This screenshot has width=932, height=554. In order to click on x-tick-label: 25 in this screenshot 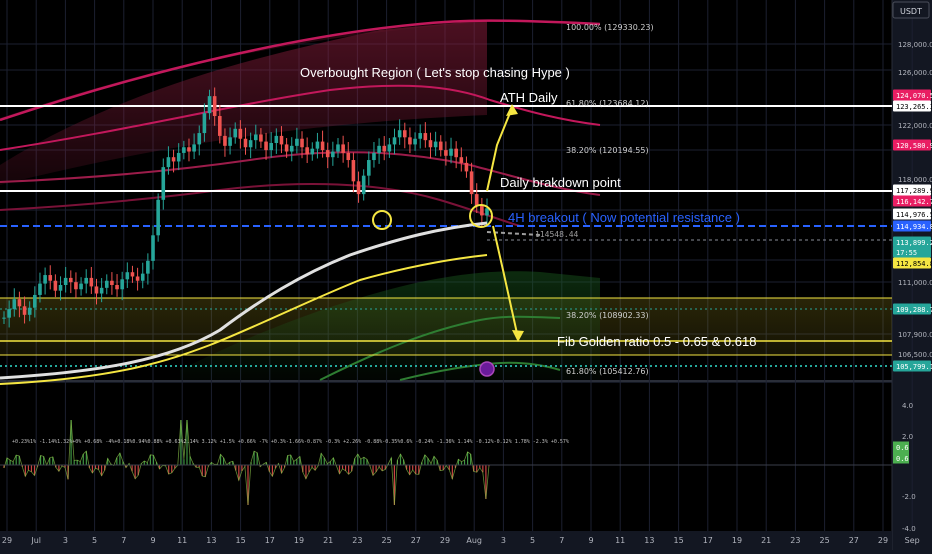, I will do `click(387, 540)`.